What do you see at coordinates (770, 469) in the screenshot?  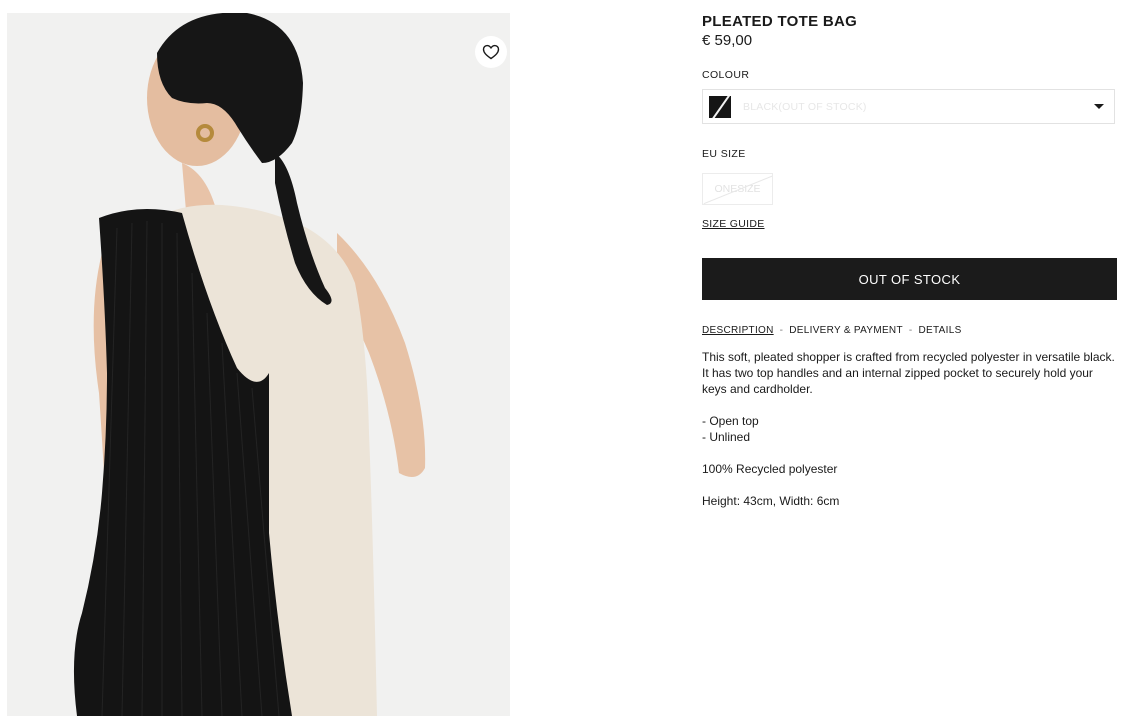 I see `material-text: 100% Recycled polyester` at bounding box center [770, 469].